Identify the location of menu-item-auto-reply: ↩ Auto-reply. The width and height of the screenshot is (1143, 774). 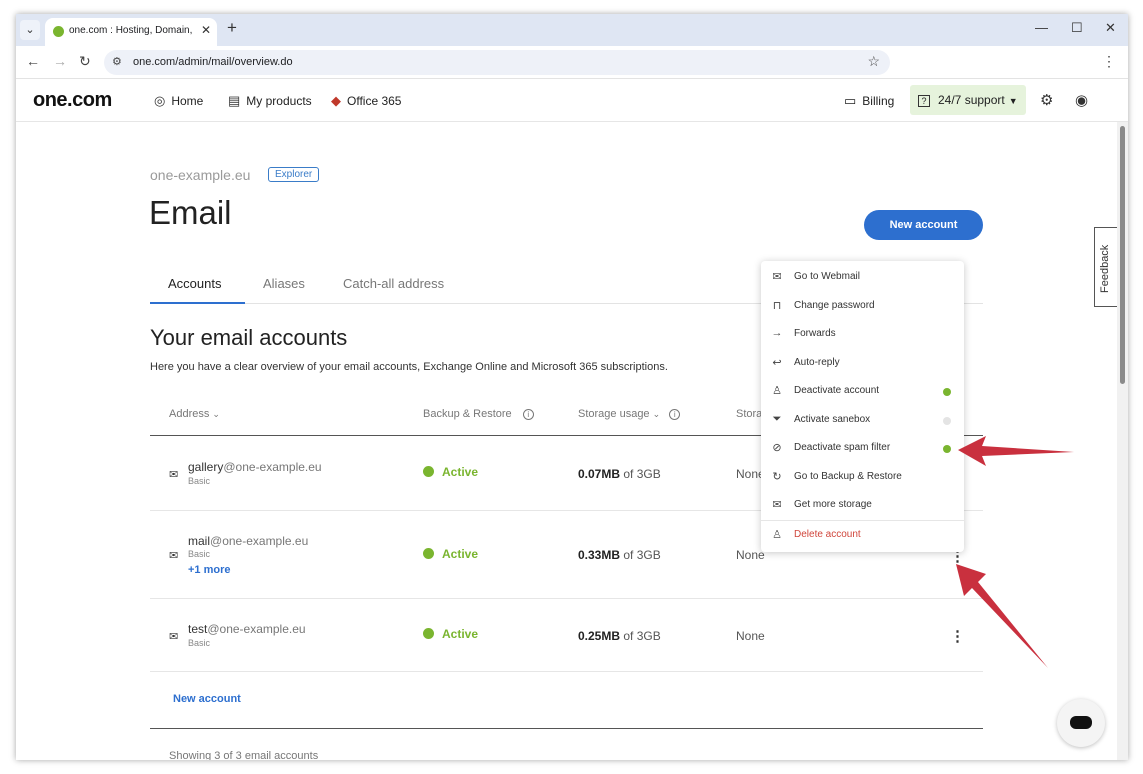
(862, 363).